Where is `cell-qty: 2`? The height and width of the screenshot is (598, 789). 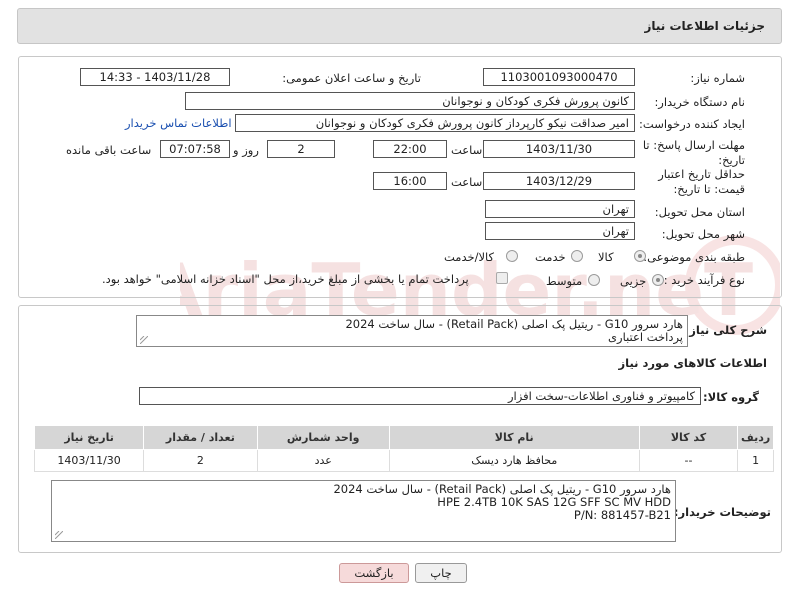 cell-qty: 2 is located at coordinates (200, 460).